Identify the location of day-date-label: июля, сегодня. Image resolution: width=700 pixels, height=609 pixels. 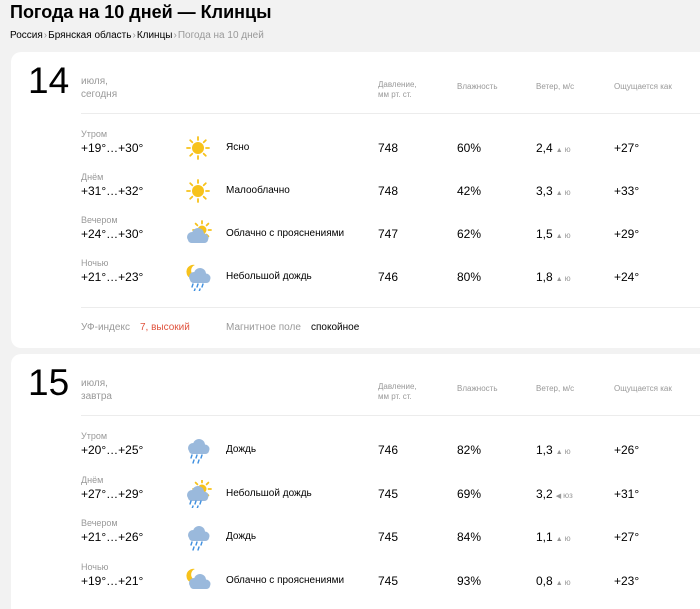
(99, 88).